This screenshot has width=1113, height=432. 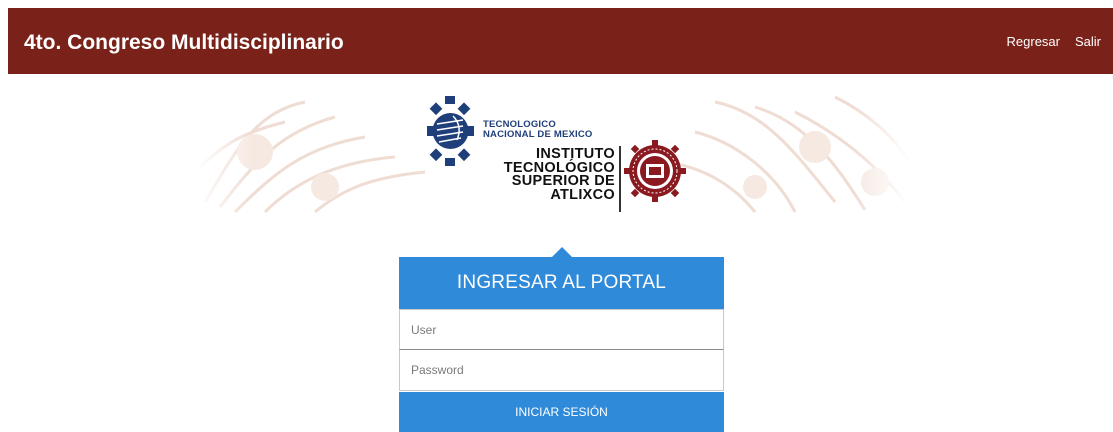 What do you see at coordinates (450, 131) in the screenshot?
I see `tecnm-gear-logo-icon` at bounding box center [450, 131].